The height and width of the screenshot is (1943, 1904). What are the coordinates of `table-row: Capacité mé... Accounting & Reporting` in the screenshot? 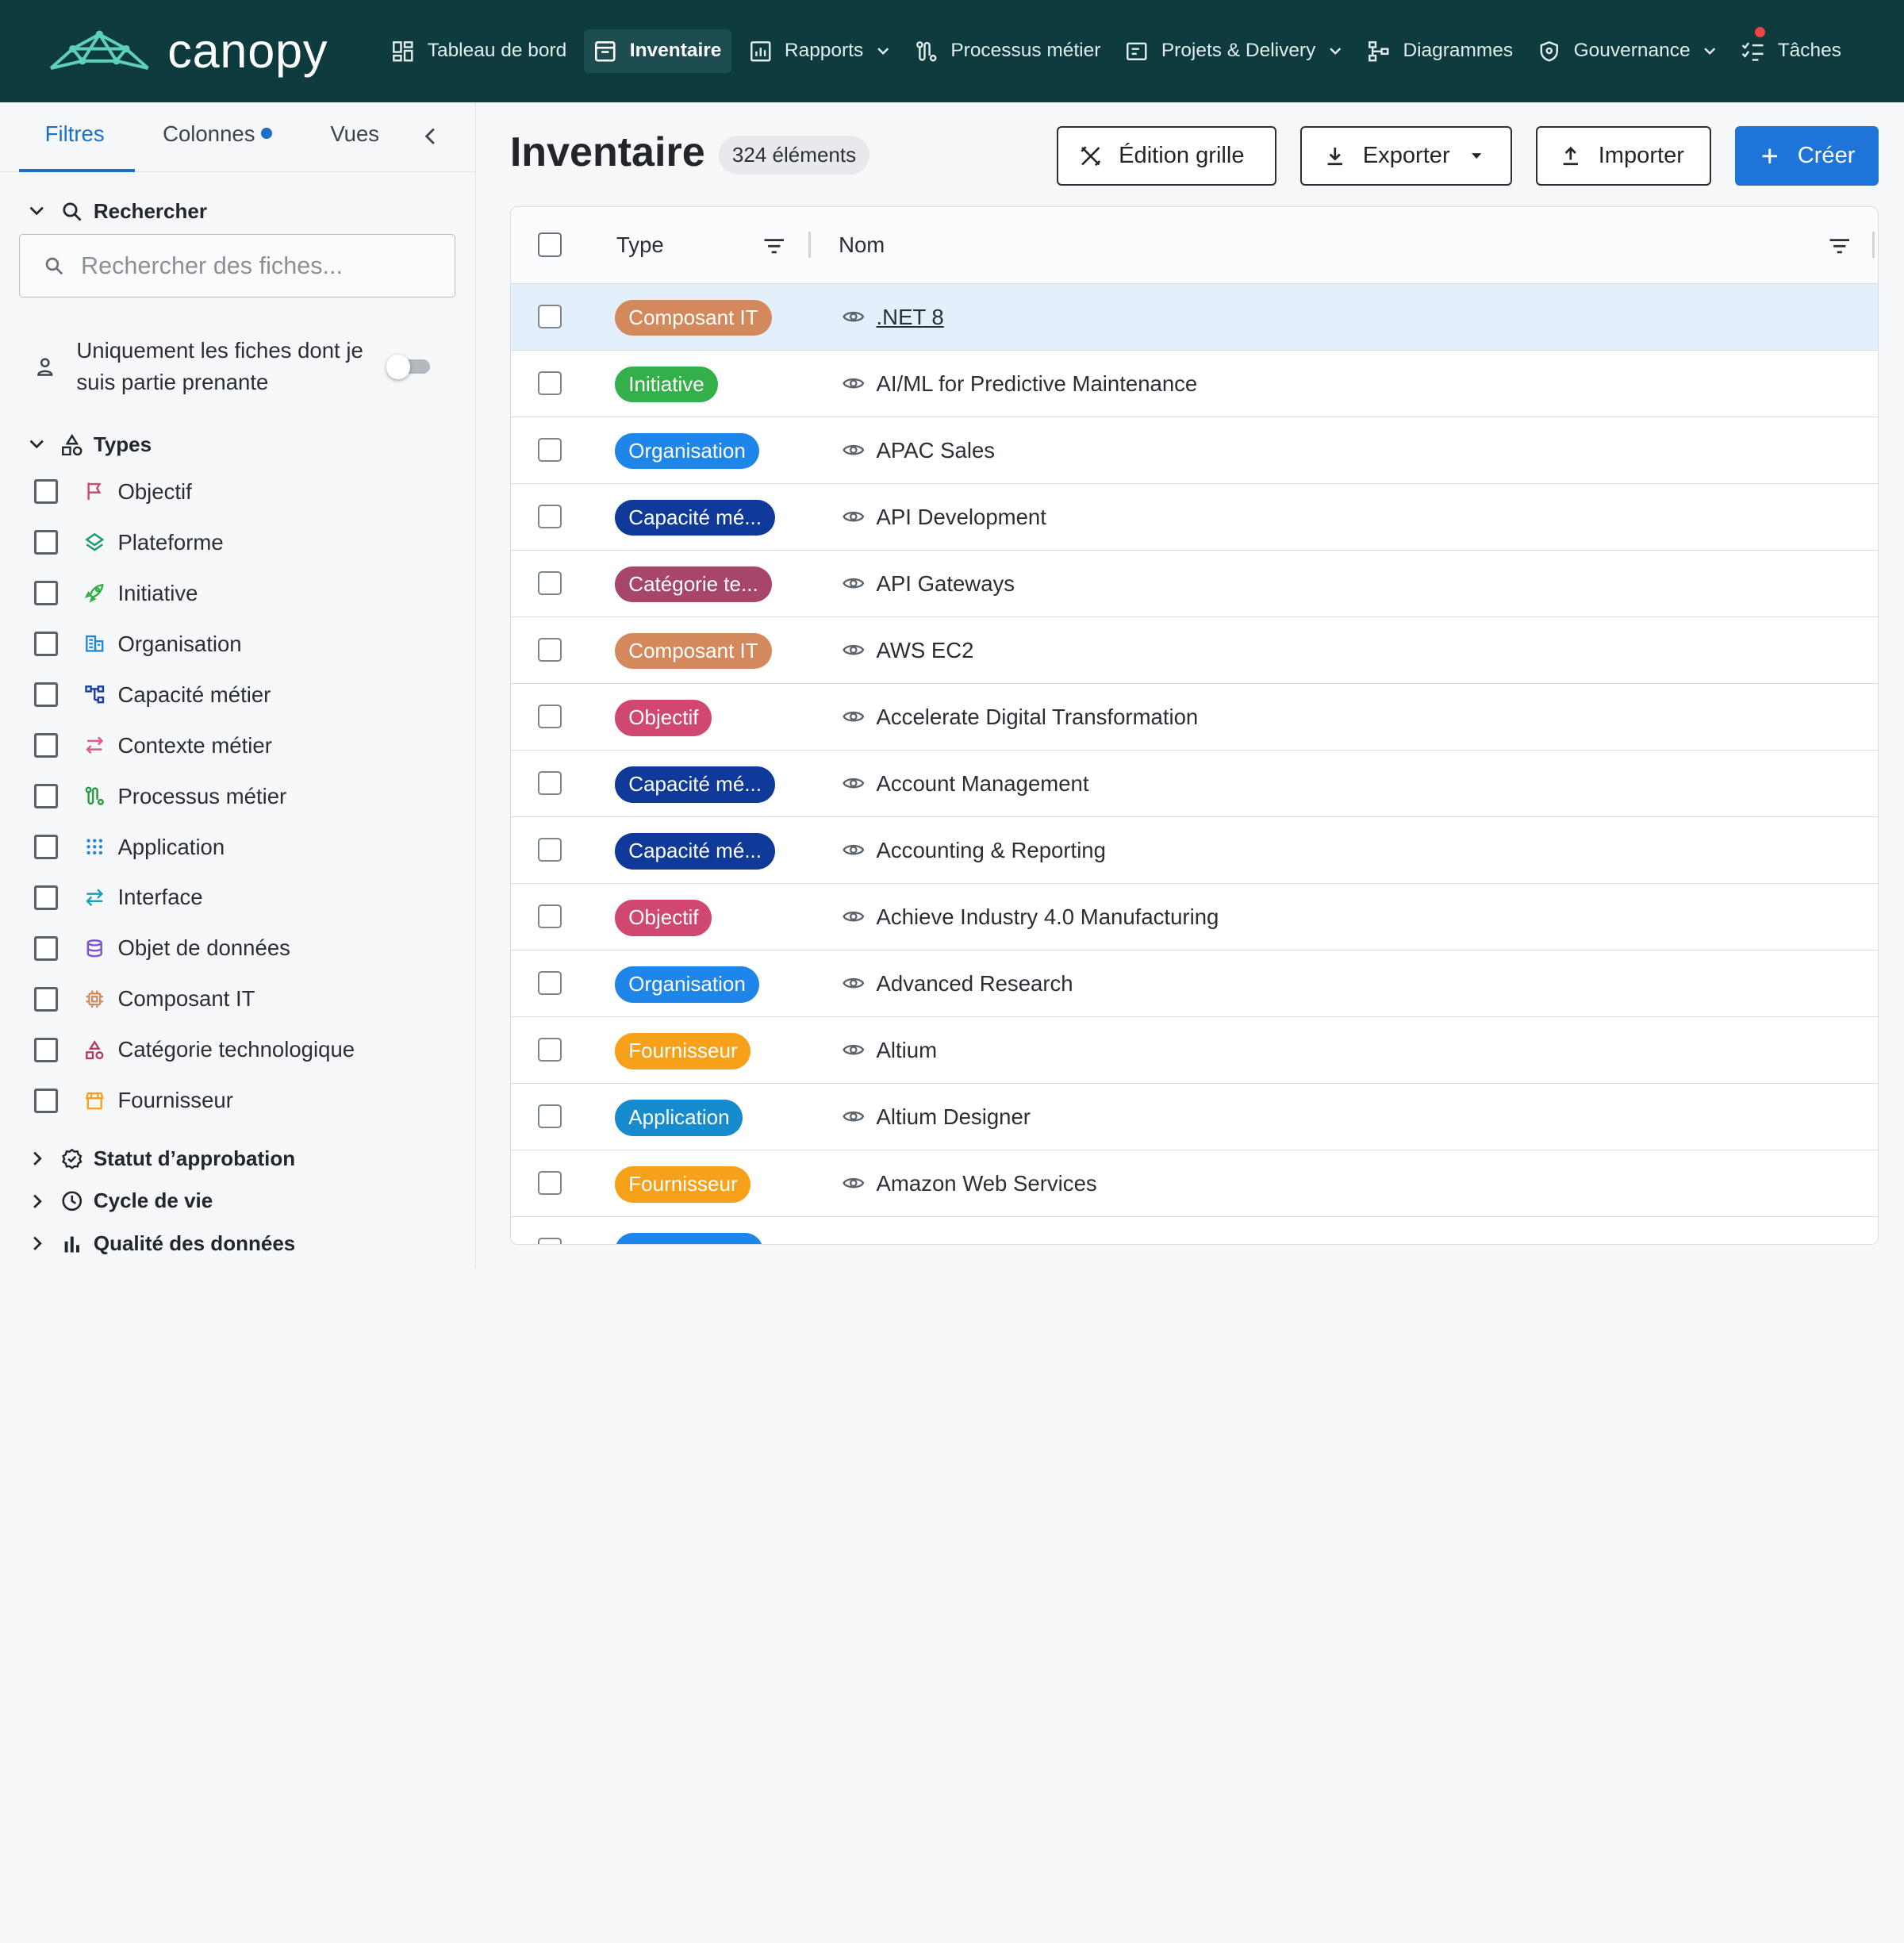 It's located at (1194, 850).